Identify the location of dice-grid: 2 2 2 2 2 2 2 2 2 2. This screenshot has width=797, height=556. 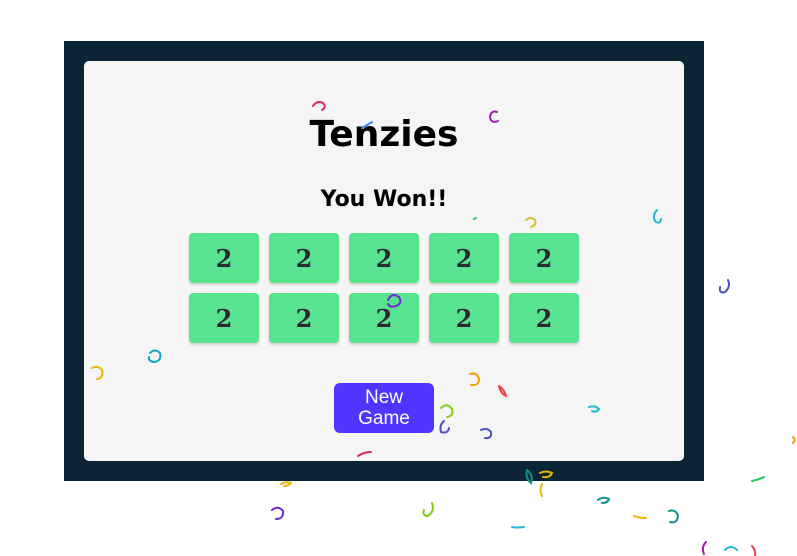
(384, 288).